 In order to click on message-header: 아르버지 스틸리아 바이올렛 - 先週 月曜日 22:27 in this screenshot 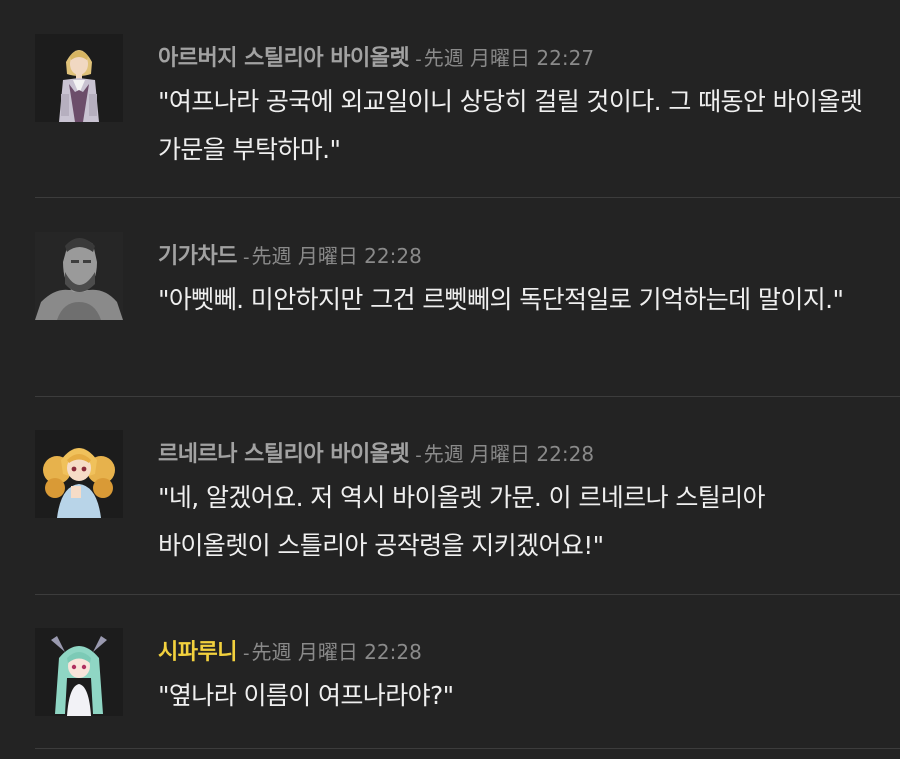, I will do `click(376, 58)`.